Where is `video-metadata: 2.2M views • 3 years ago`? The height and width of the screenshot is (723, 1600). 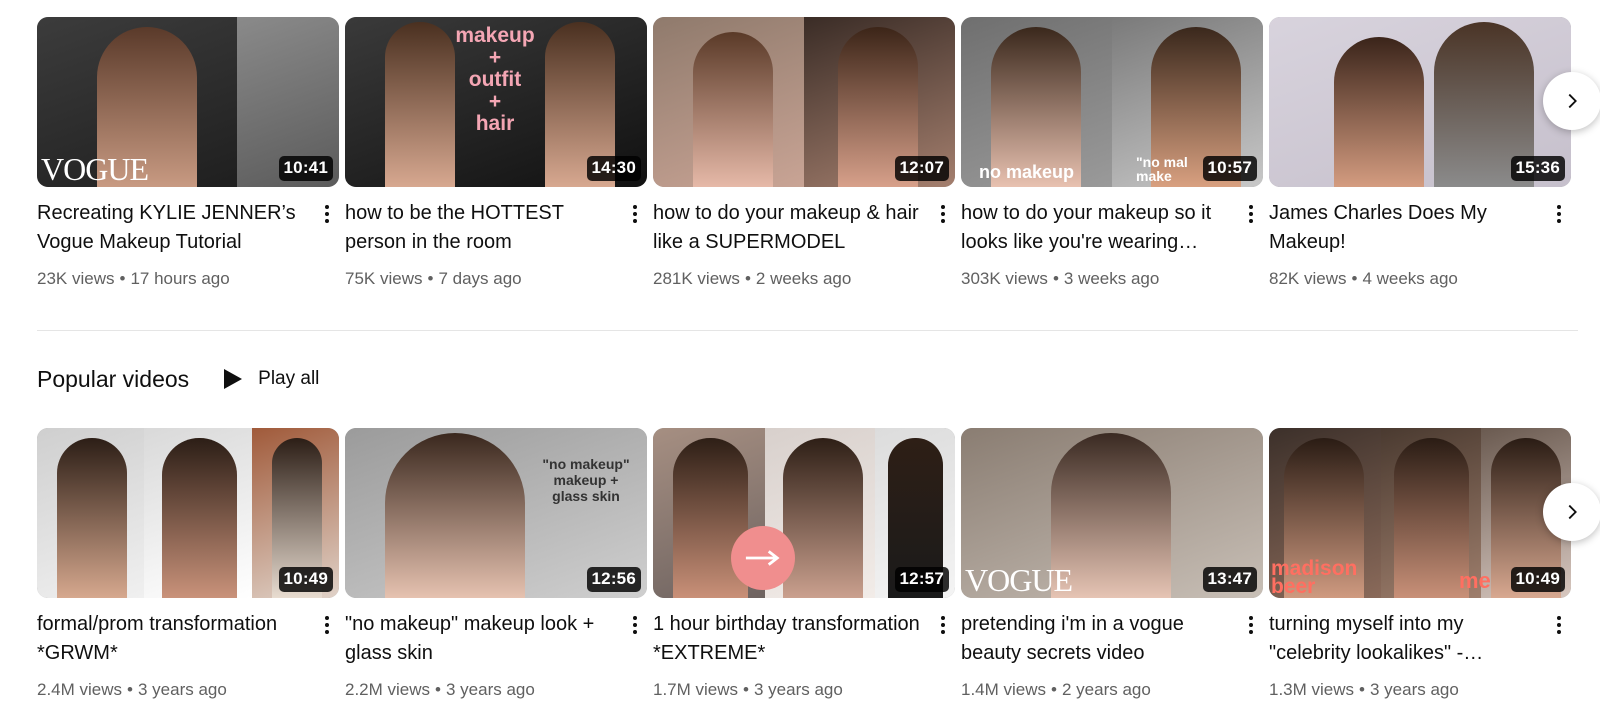 video-metadata: 2.2M views • 3 years ago is located at coordinates (496, 690).